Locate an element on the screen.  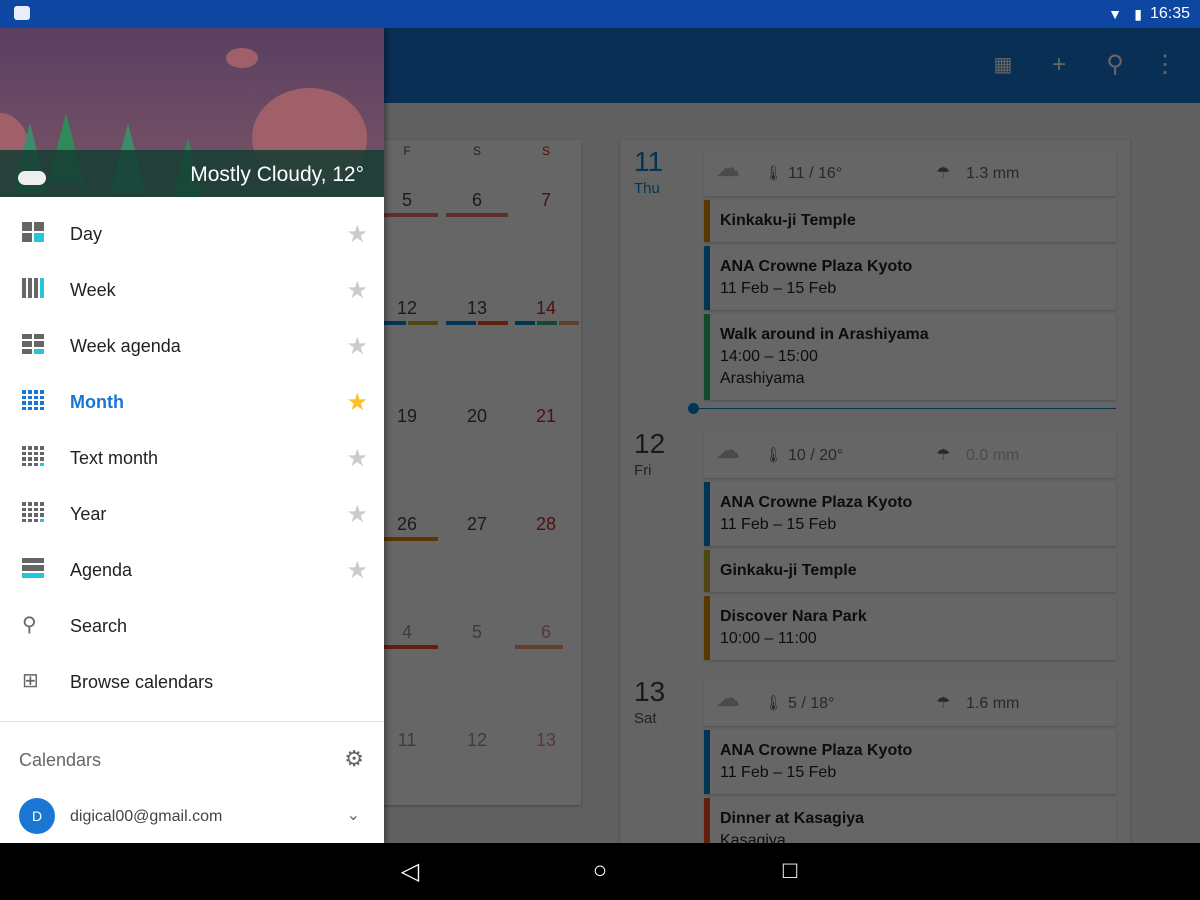
mostly-cloudy-night-icon is located at coordinates (32, 178).